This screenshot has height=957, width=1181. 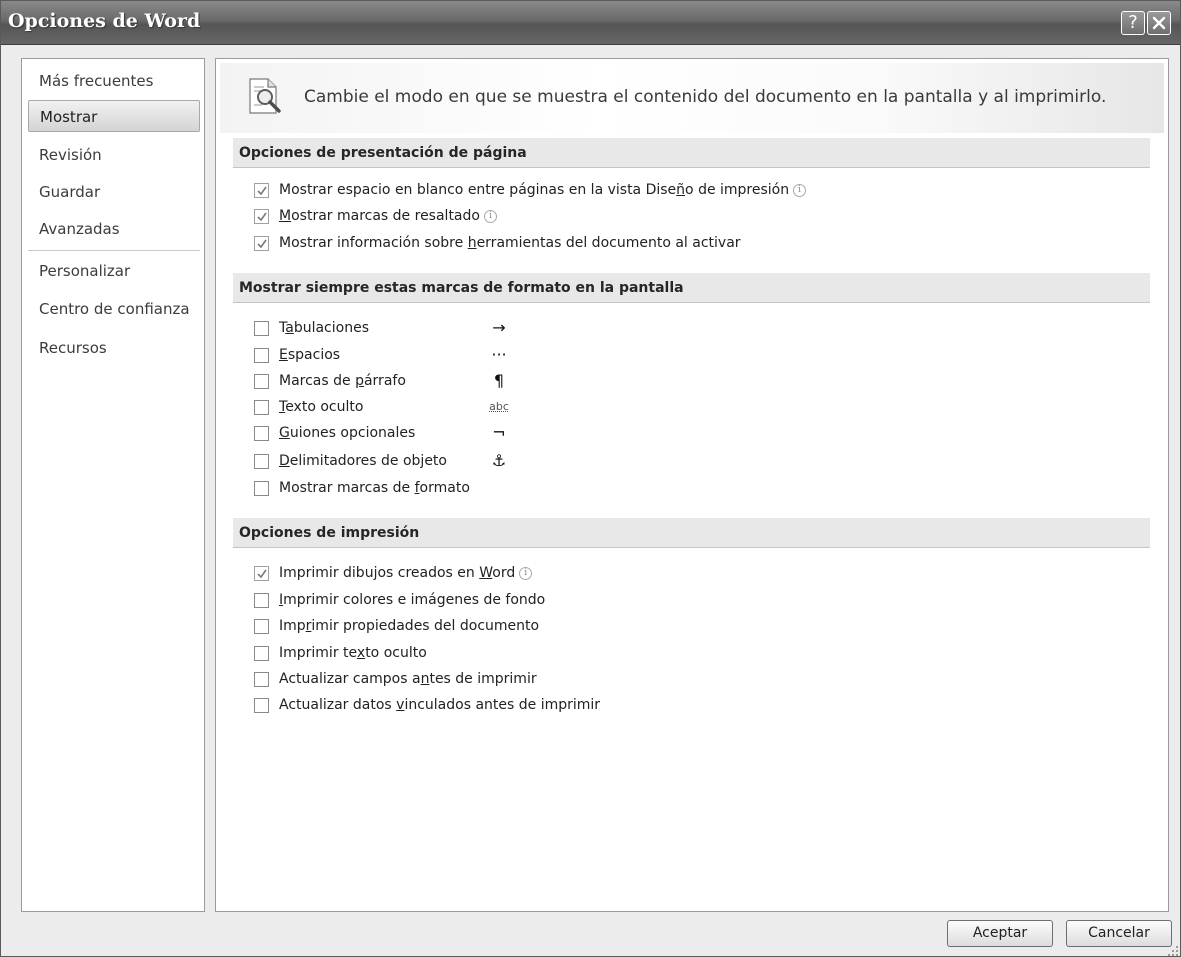 I want to click on option-optional-hyphens: Guiones opcionales, so click(x=334, y=433).